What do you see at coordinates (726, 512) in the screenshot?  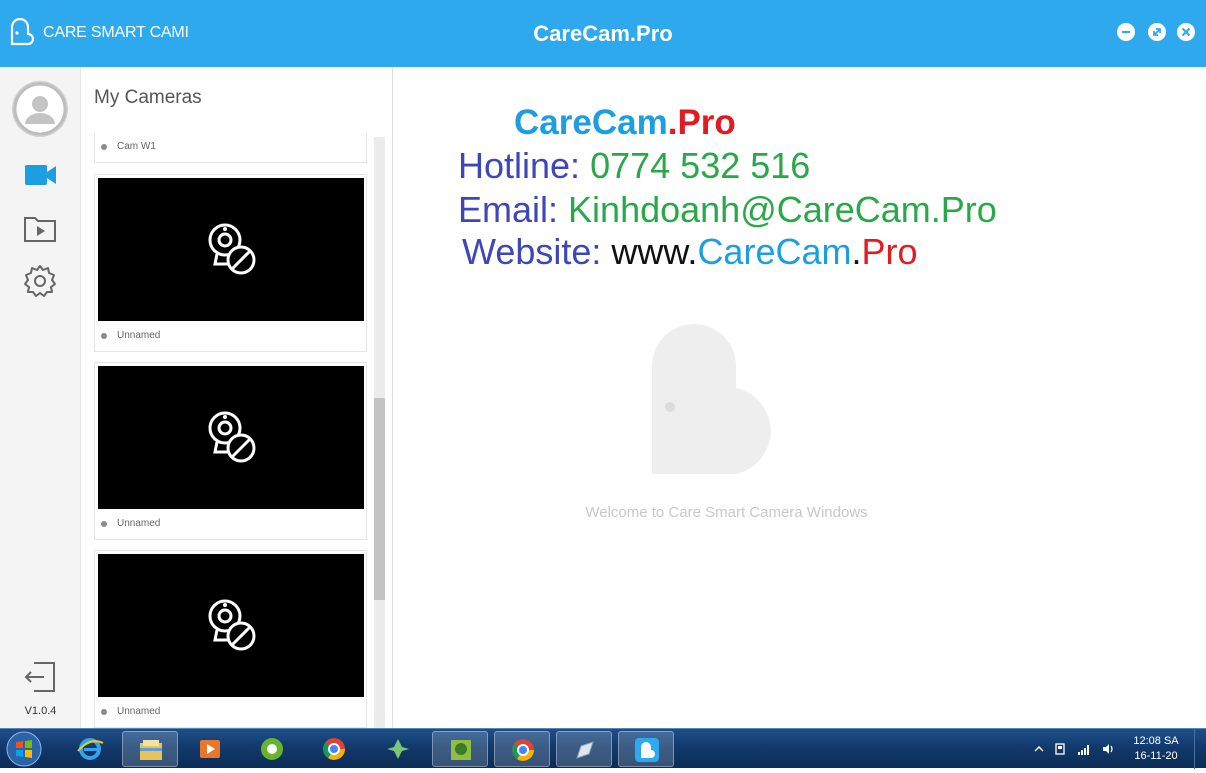 I see `welcome-message: Welcome to Care Smart Camera Windows` at bounding box center [726, 512].